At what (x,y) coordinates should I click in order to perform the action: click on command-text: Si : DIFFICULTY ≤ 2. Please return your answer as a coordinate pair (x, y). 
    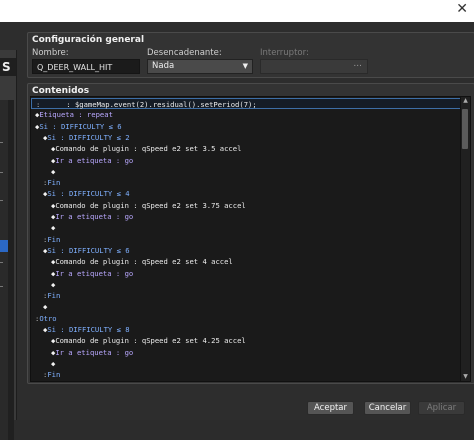
    Looking at the image, I should click on (88, 137).